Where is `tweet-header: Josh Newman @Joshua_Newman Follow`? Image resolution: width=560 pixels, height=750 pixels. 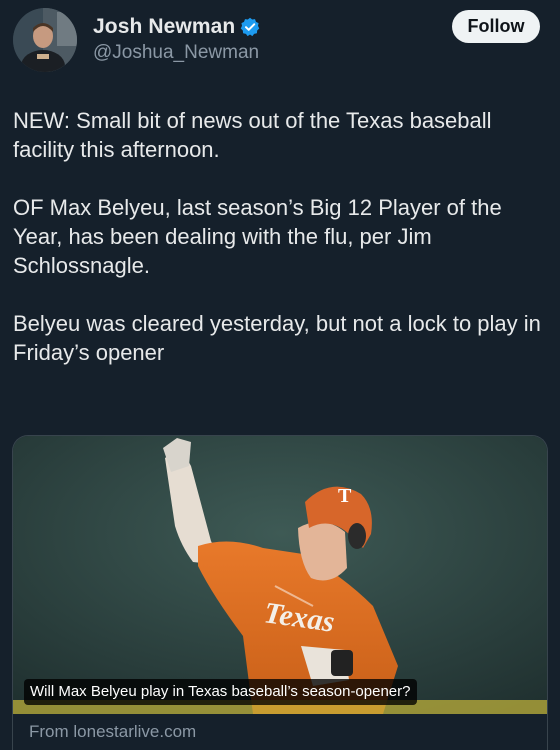
tweet-header: Josh Newman @Joshua_Newman Follow is located at coordinates (276, 41).